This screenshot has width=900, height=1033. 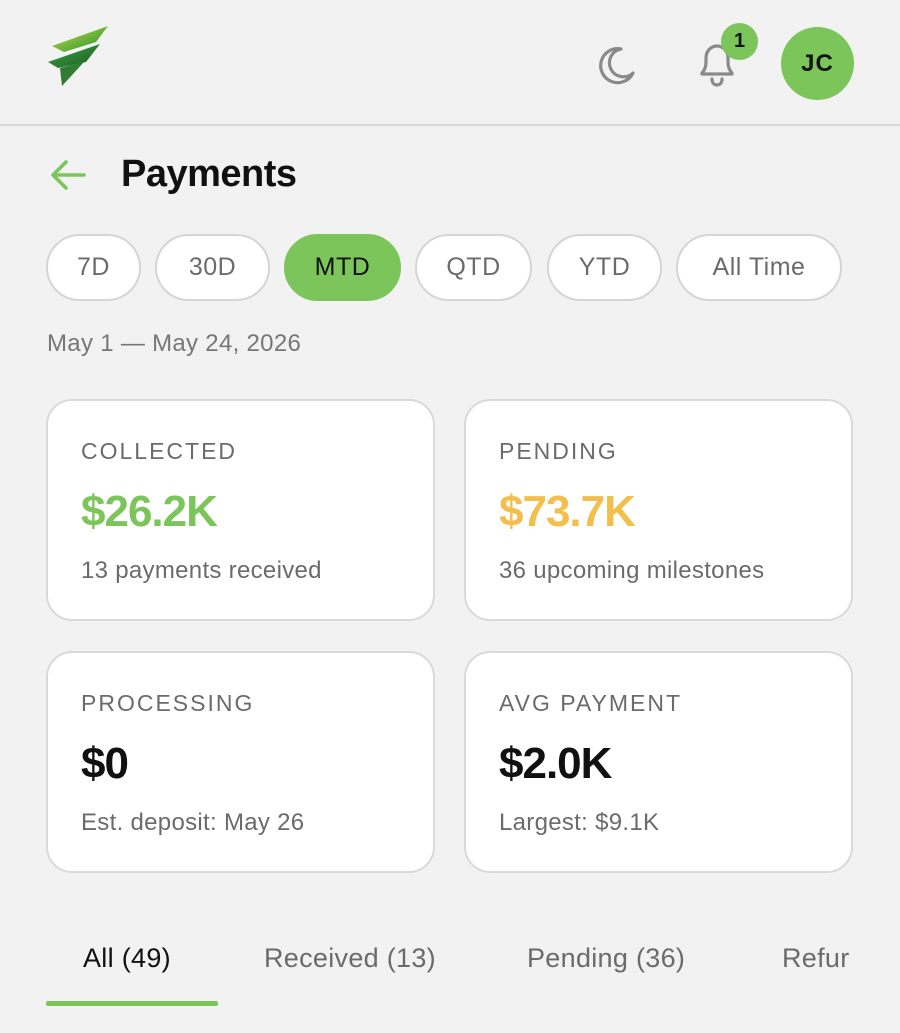 What do you see at coordinates (558, 451) in the screenshot?
I see `card-label: PENDING` at bounding box center [558, 451].